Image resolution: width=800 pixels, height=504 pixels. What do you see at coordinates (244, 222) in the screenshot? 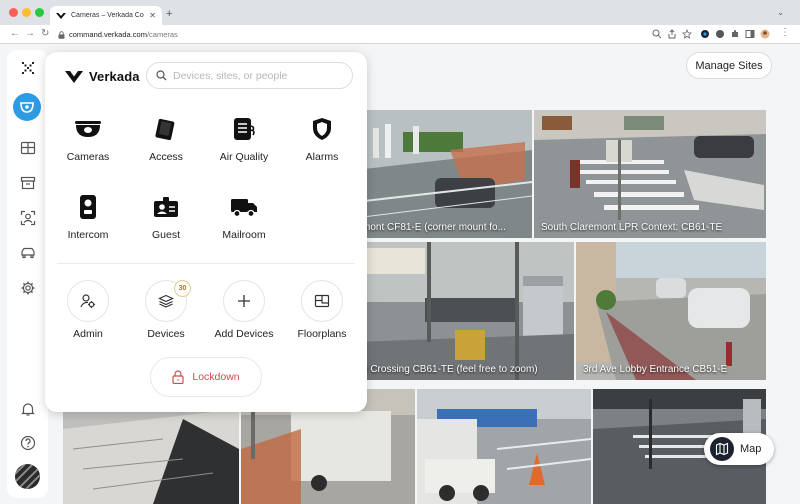
I see `app-mailroom: Mailroom` at bounding box center [244, 222].